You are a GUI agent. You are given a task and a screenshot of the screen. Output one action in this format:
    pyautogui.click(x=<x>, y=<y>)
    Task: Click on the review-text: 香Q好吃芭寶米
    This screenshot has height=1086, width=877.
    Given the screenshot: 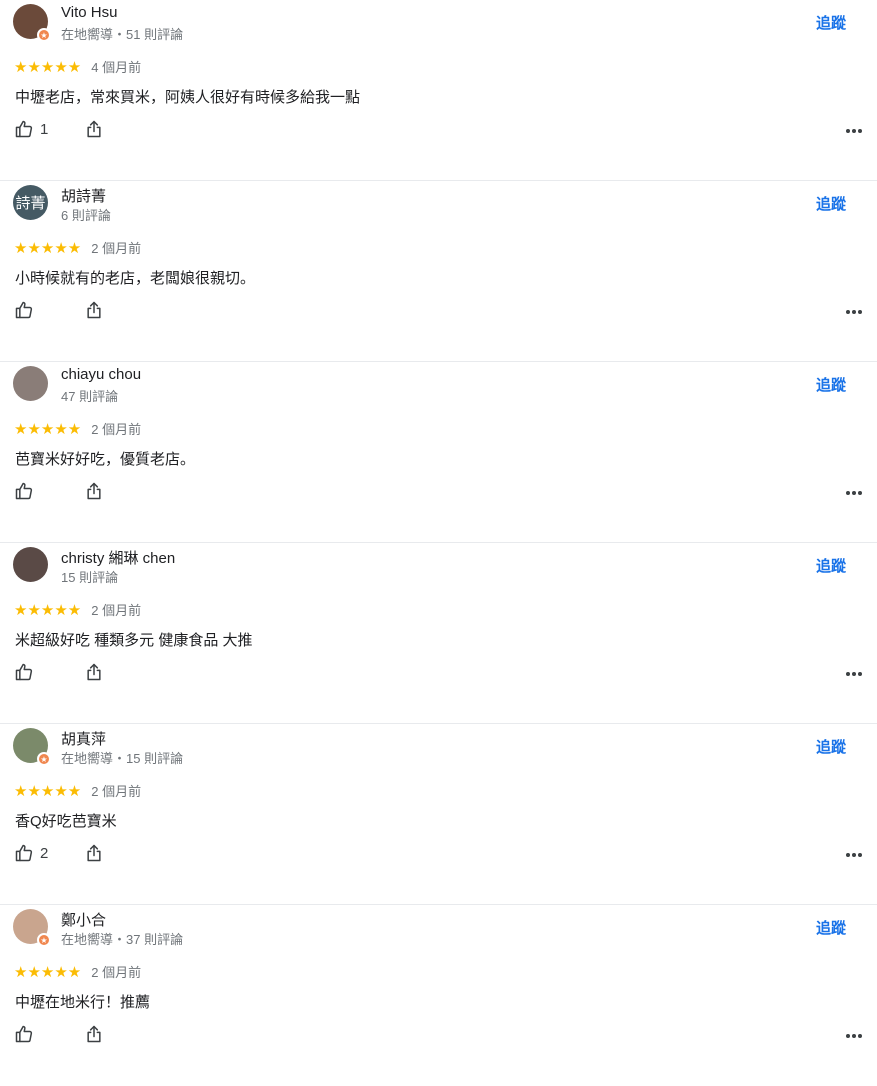 What is the action you would take?
    pyautogui.click(x=66, y=821)
    